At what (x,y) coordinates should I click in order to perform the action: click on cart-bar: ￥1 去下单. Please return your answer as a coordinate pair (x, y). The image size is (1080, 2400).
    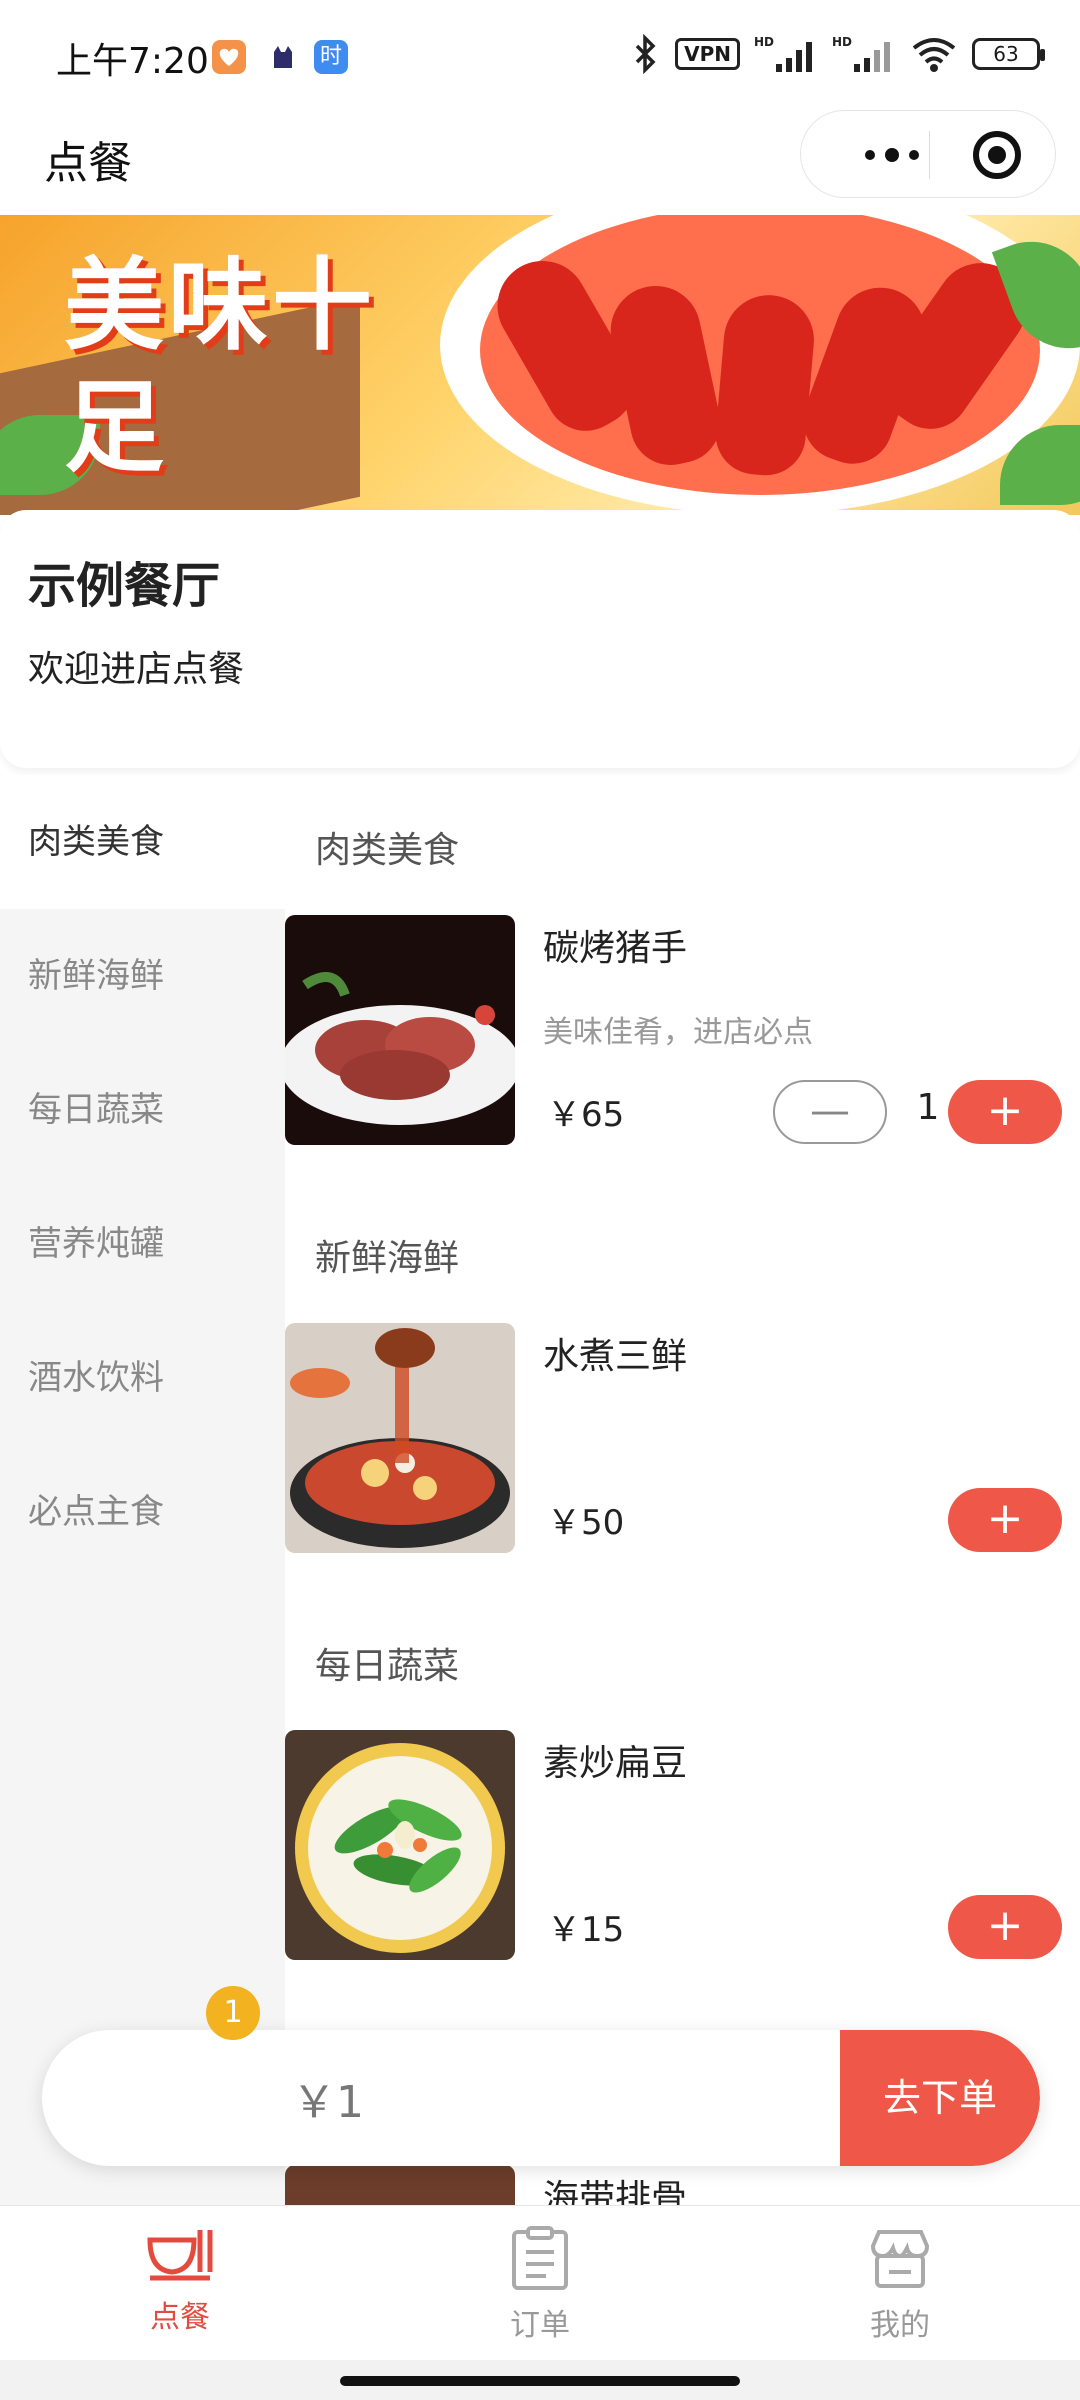
    Looking at the image, I should click on (541, 2098).